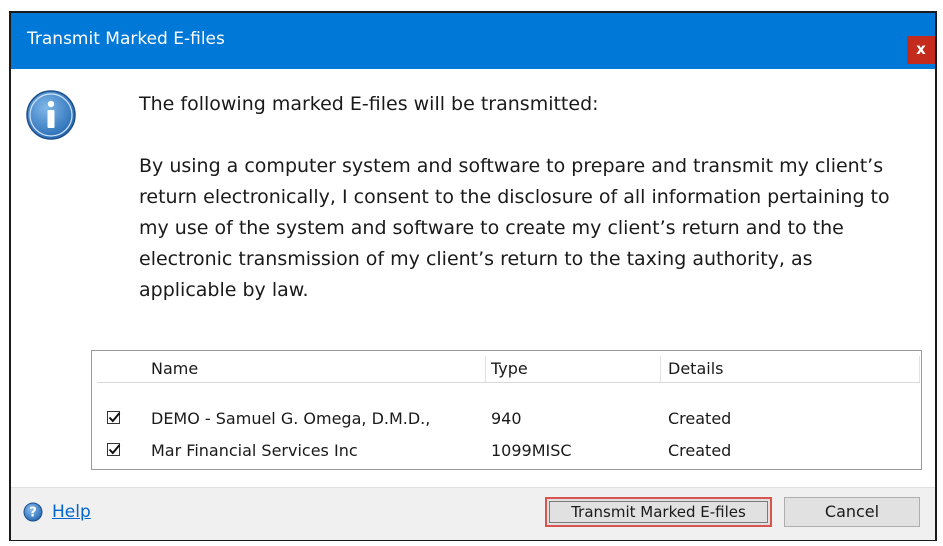  I want to click on column-header-name: Name, so click(174, 368).